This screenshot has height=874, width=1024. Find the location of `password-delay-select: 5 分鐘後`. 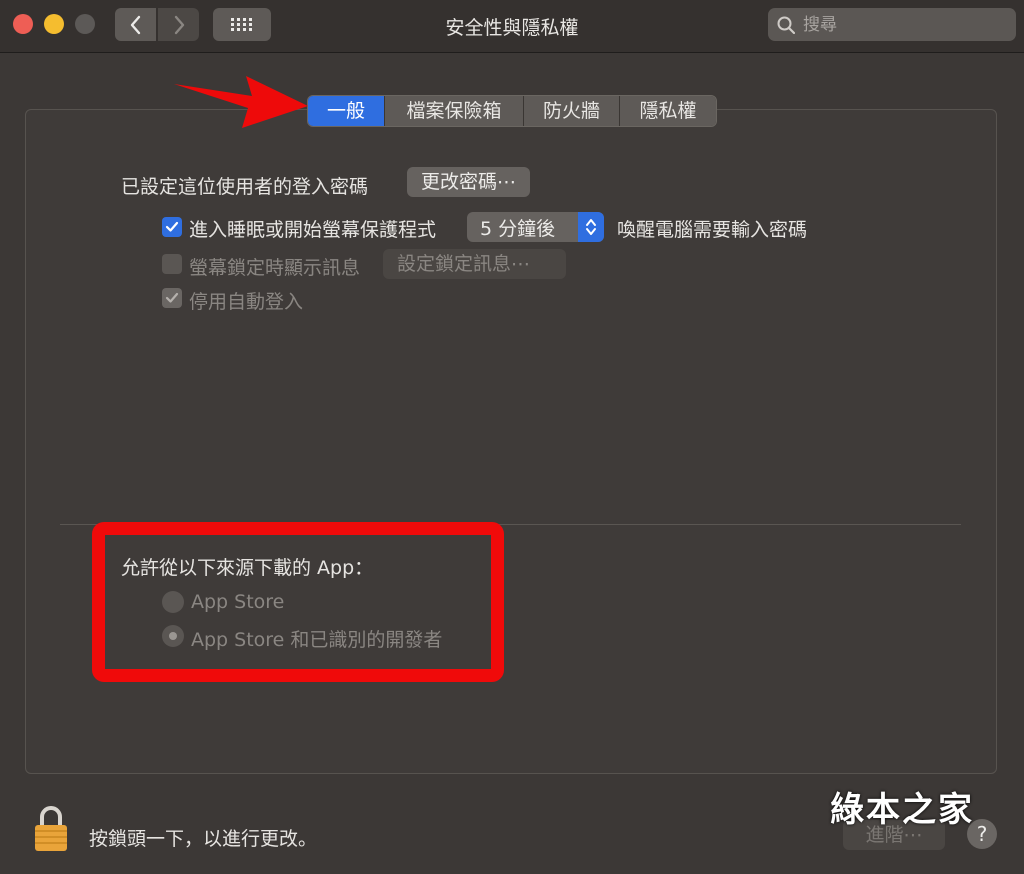

password-delay-select: 5 分鐘後 is located at coordinates (535, 227).